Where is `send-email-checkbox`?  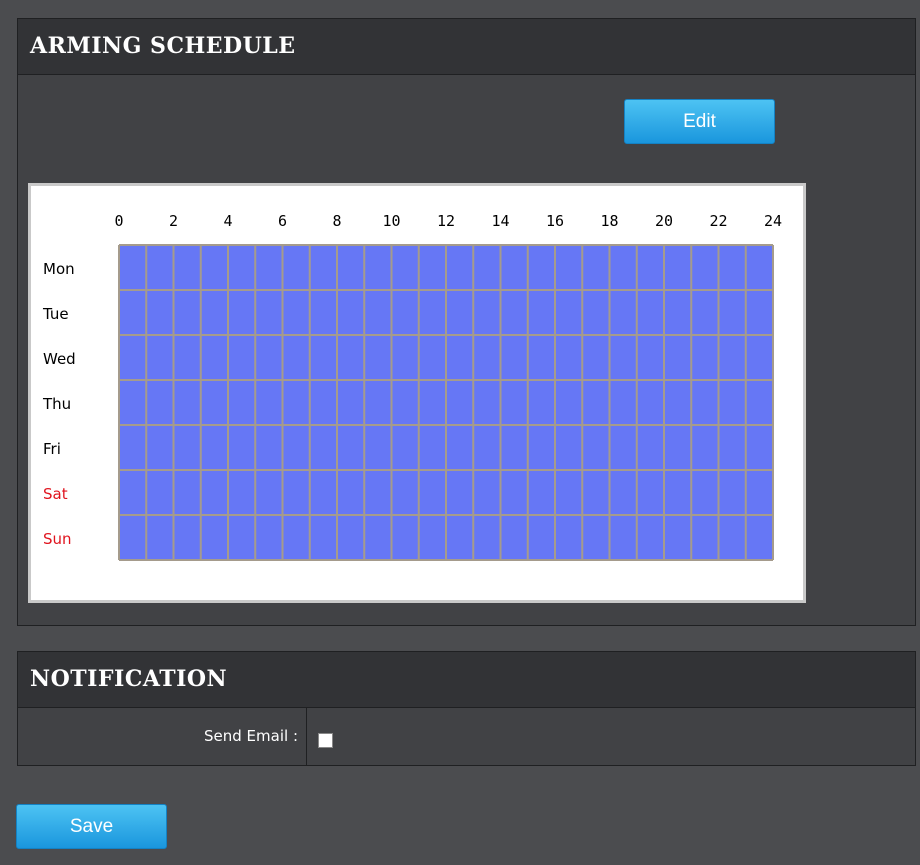
send-email-checkbox is located at coordinates (325, 740).